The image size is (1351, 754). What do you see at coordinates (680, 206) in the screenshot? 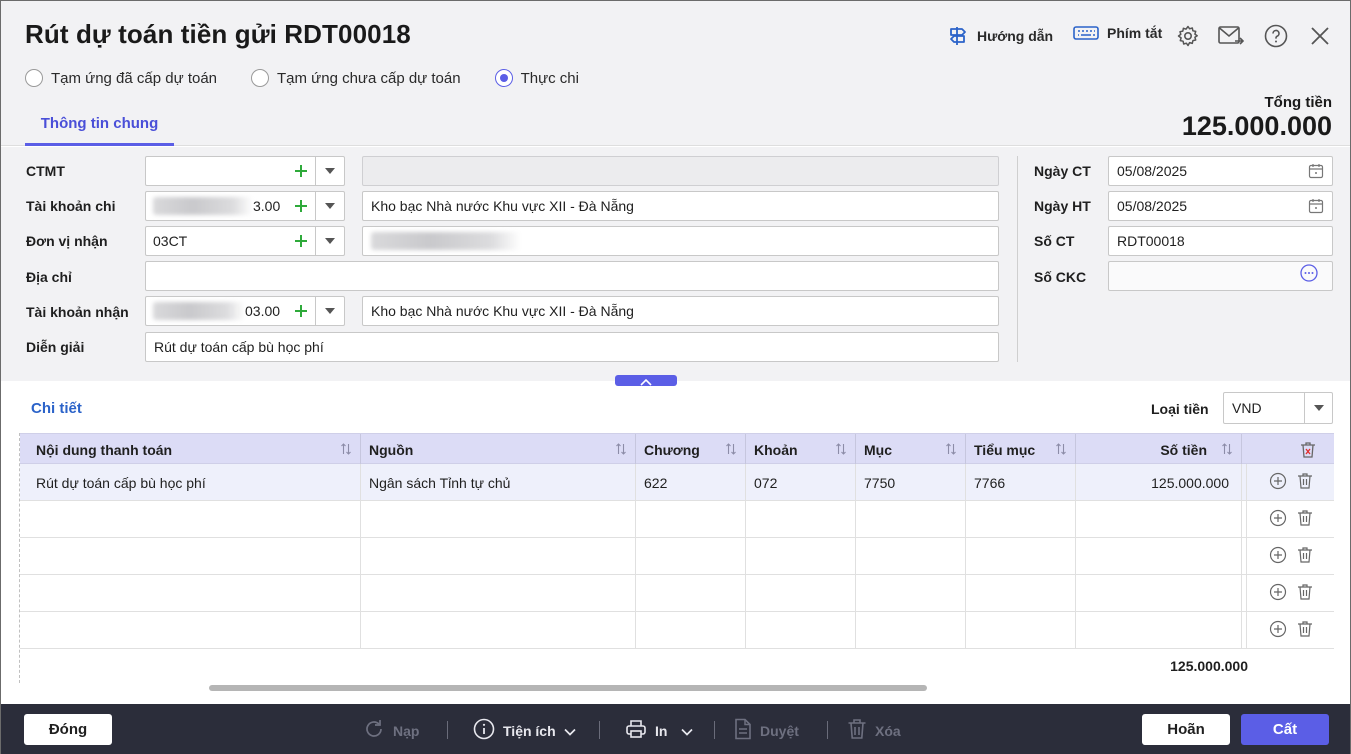
I see `spend-account-desc-field: Kho bạc Nhà nước Khu vực XII - Đà Nẵng` at bounding box center [680, 206].